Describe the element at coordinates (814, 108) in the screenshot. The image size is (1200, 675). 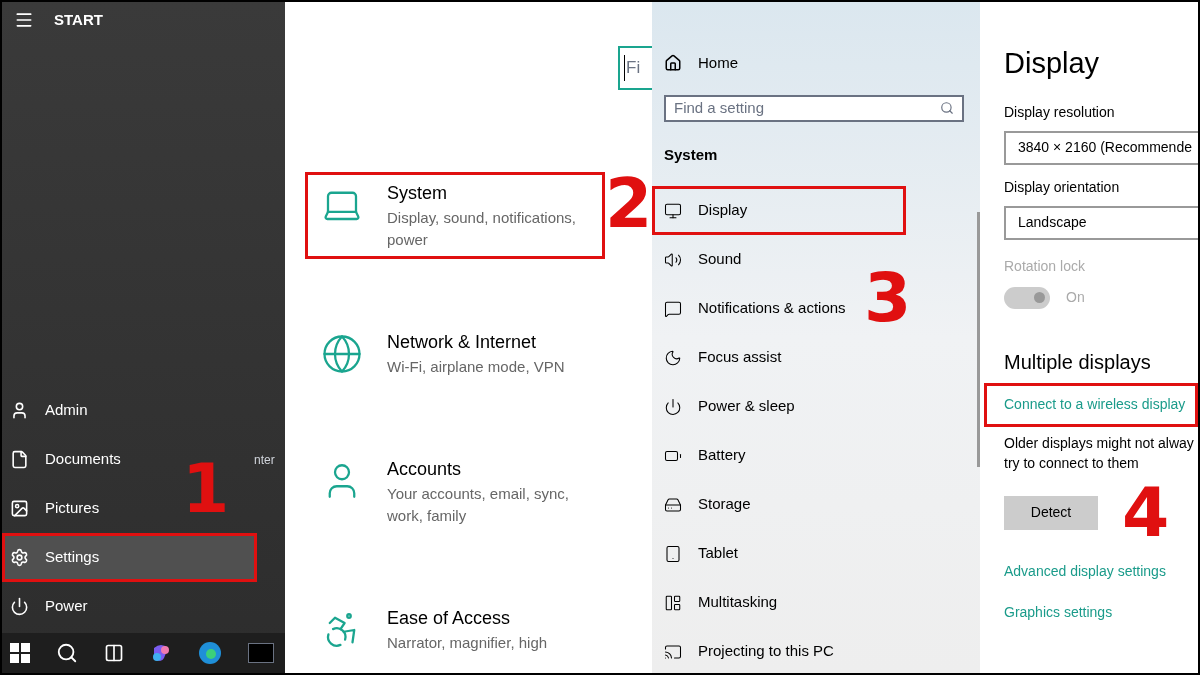
I see `search-field: Find a setting` at that location.